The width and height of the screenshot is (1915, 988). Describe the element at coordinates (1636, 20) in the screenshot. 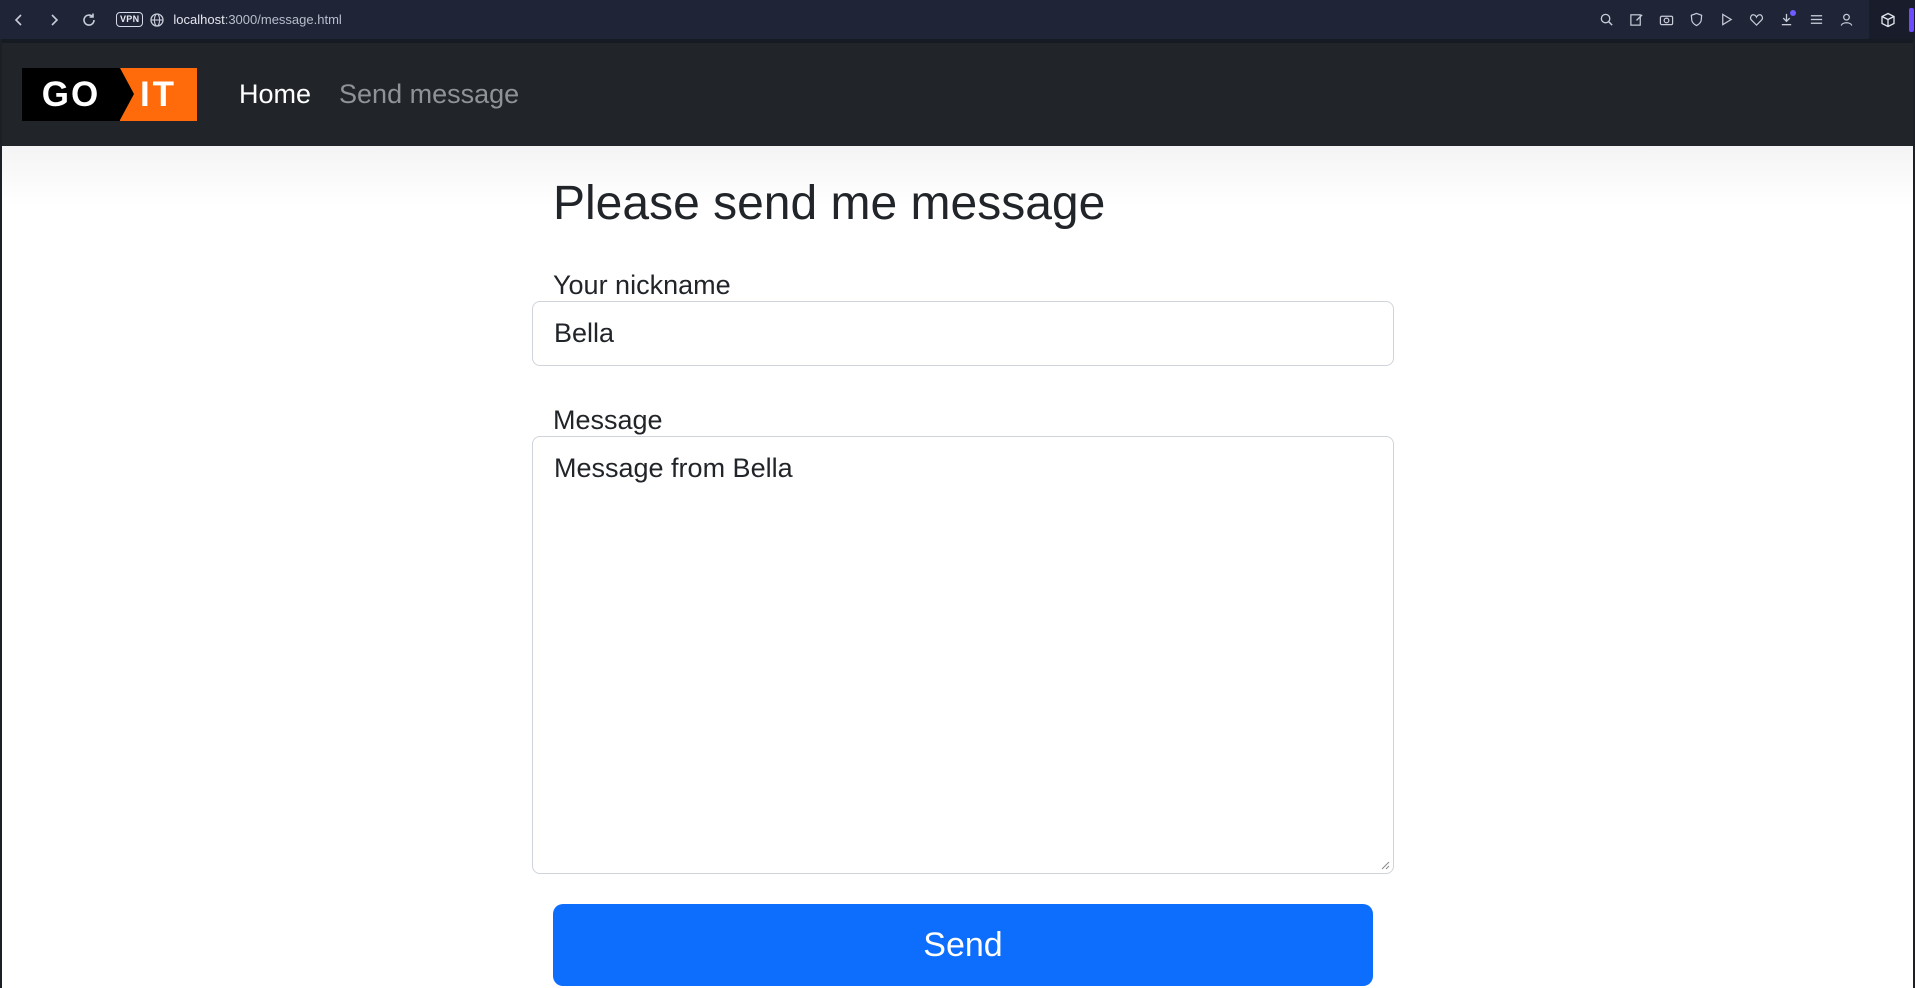

I see `edit-icon` at that location.